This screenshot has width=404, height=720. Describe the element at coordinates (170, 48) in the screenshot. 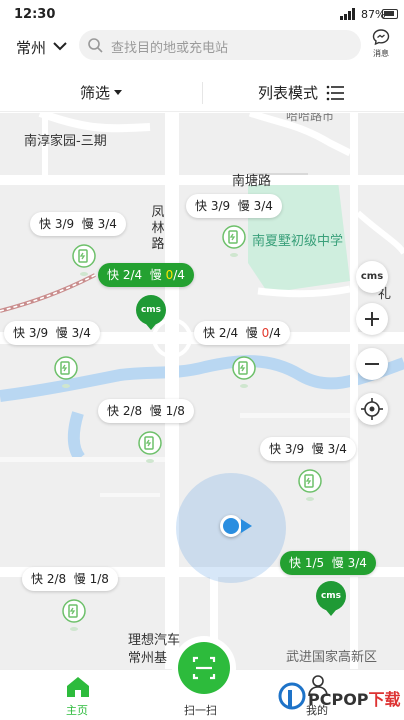

I see `search-placeholder: 查找目的地或充电站` at that location.